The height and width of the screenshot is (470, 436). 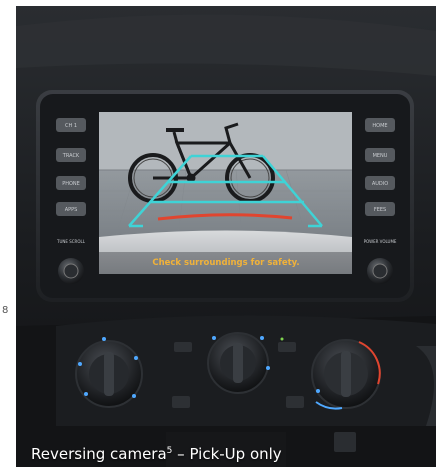 What do you see at coordinates (380, 210) in the screenshot?
I see `right-btn-4: FEES` at bounding box center [380, 210].